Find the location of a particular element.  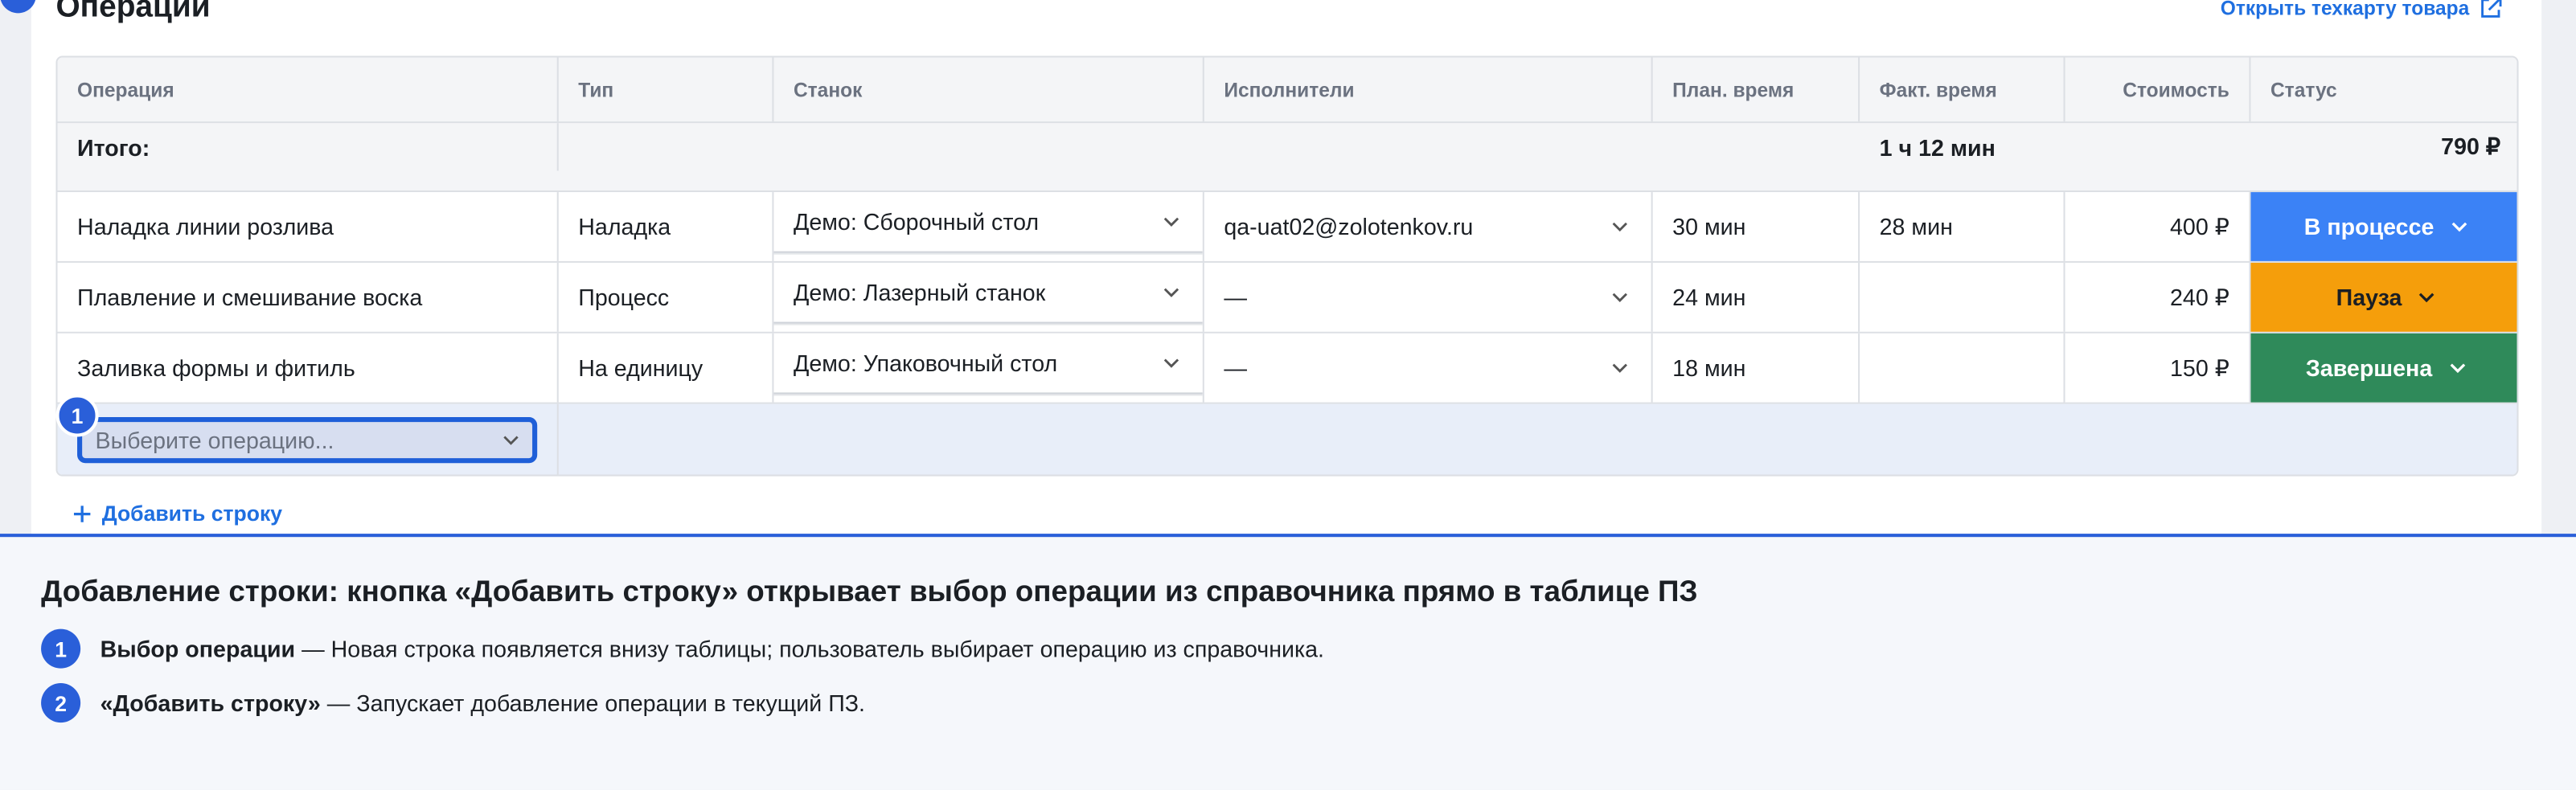

machine-value: Демо: Лазерный станок is located at coordinates (919, 291).